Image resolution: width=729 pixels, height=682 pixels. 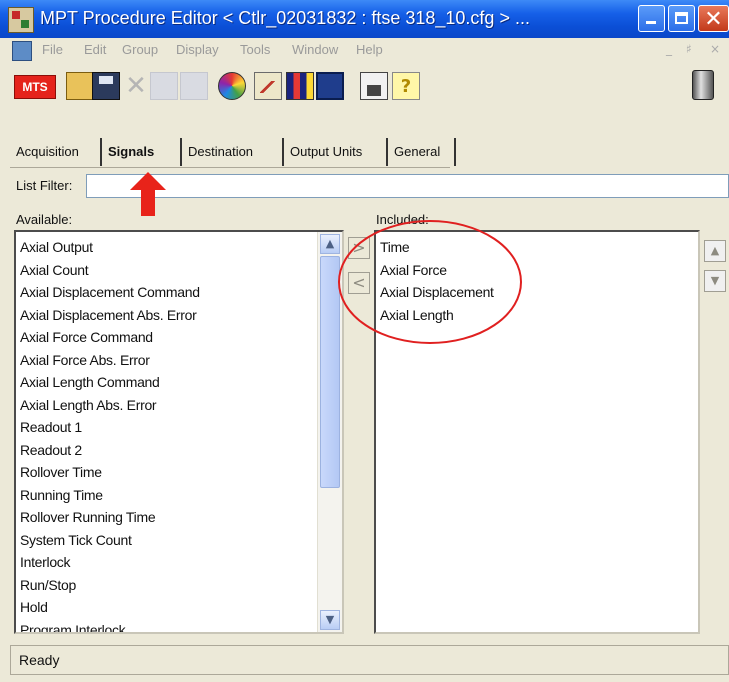 I want to click on scroll-up-button: ▲, so click(x=330, y=244).